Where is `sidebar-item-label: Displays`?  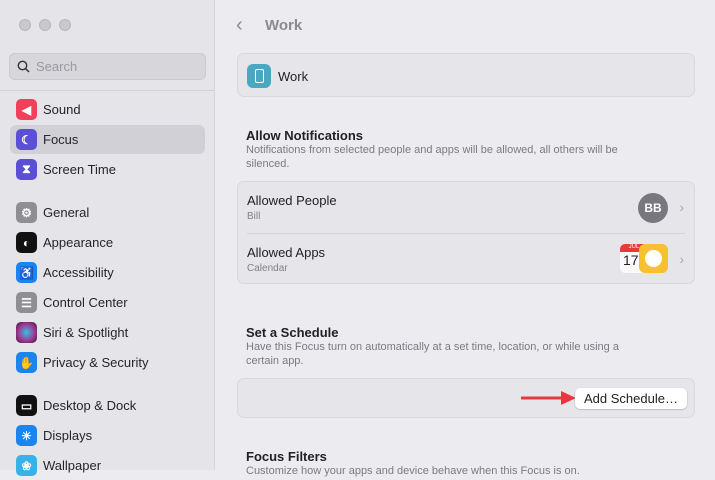
sidebar-item-label: Displays is located at coordinates (68, 435).